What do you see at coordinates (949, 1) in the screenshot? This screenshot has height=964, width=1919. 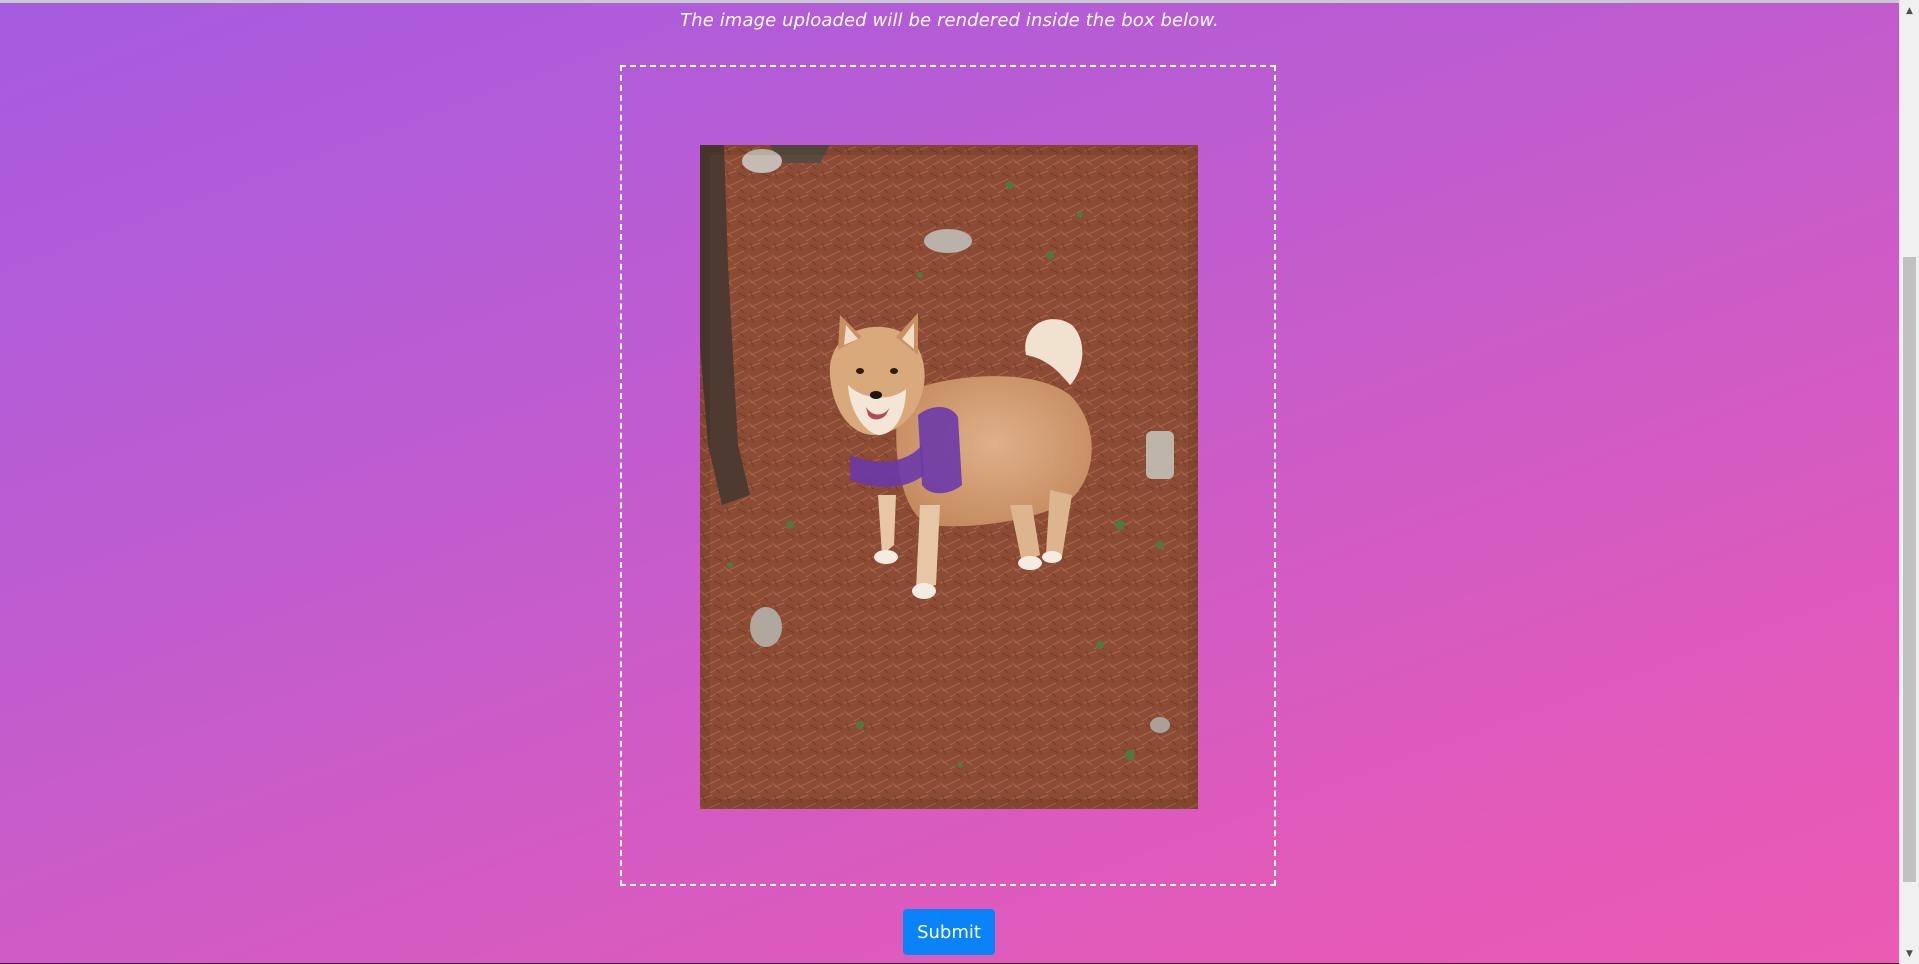 I see `top-edge` at bounding box center [949, 1].